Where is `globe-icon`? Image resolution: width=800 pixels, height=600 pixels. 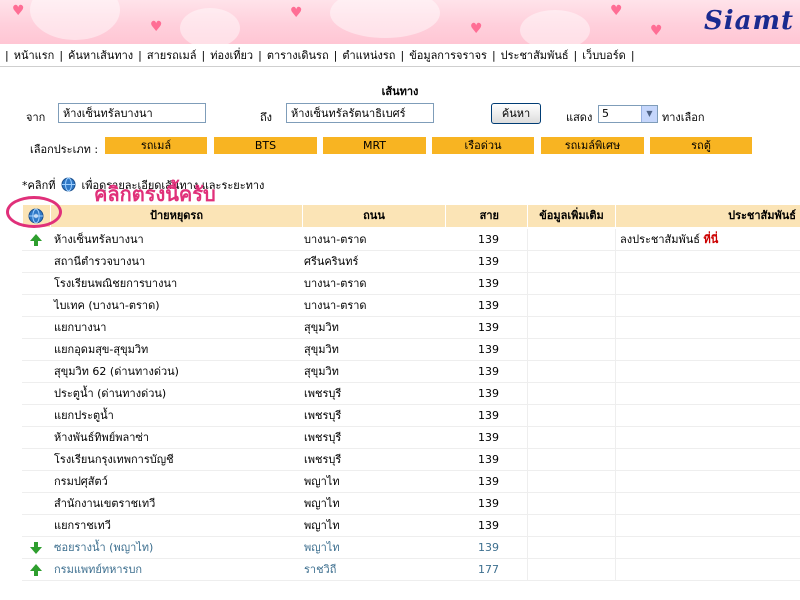 globe-icon is located at coordinates (68, 186).